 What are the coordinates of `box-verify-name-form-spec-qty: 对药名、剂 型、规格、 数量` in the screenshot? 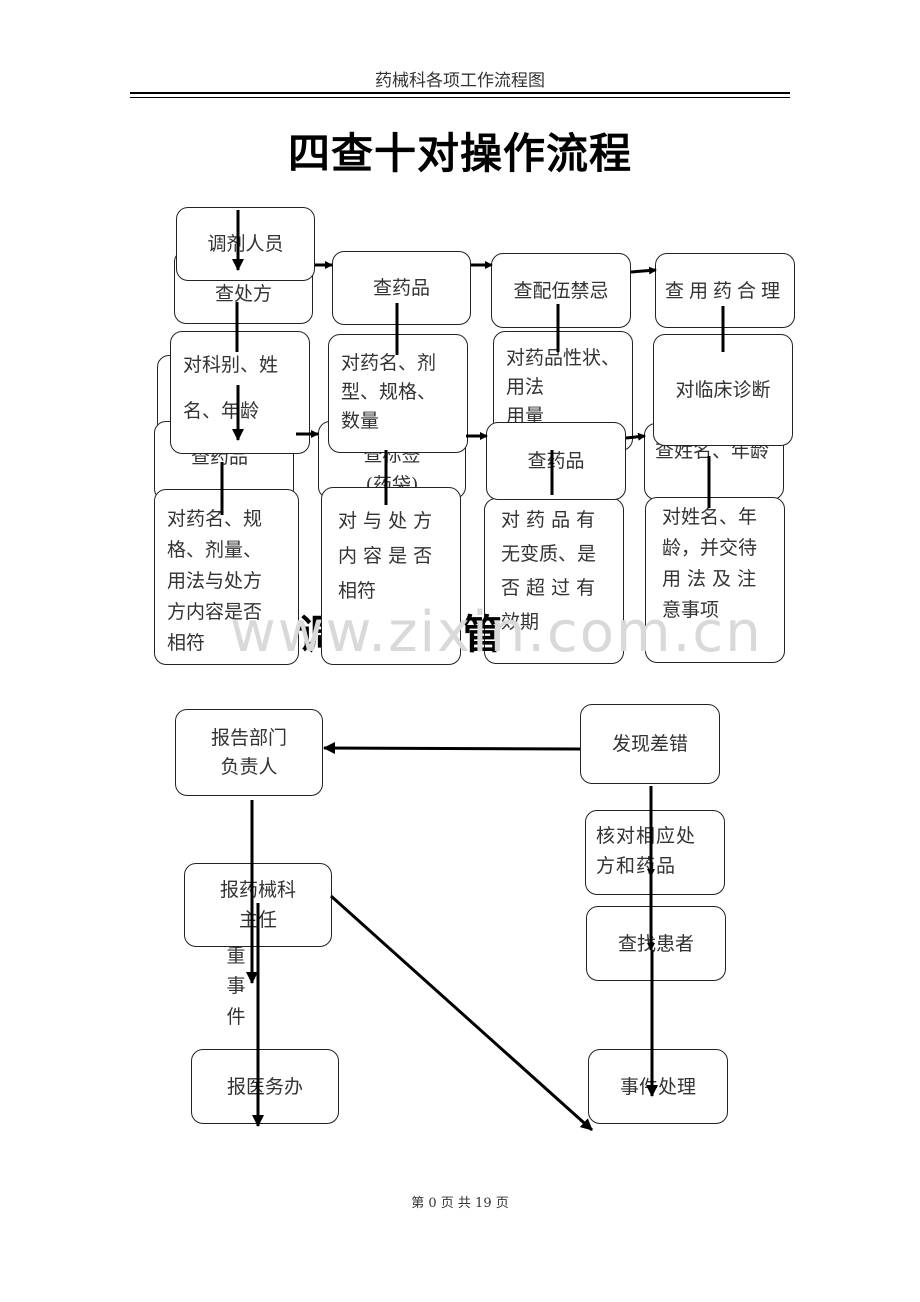 It's located at (398, 393).